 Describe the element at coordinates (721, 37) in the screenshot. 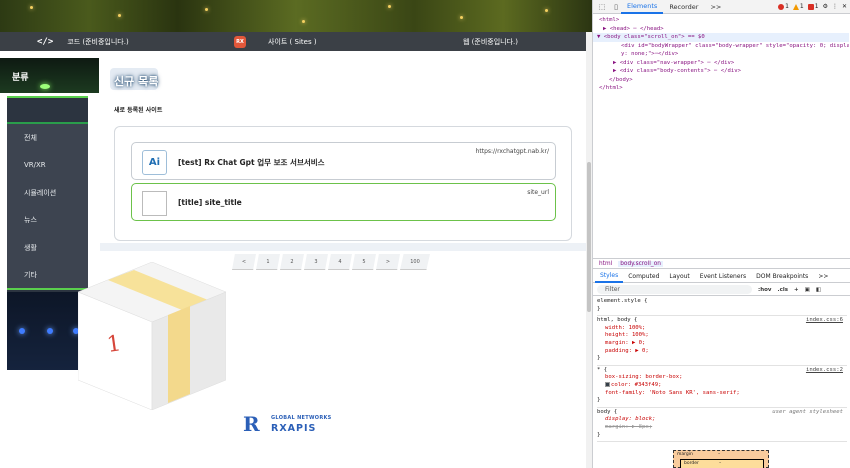

I see `dom-line-selected: ▼ <body class="scroll_on"> == $0` at that location.